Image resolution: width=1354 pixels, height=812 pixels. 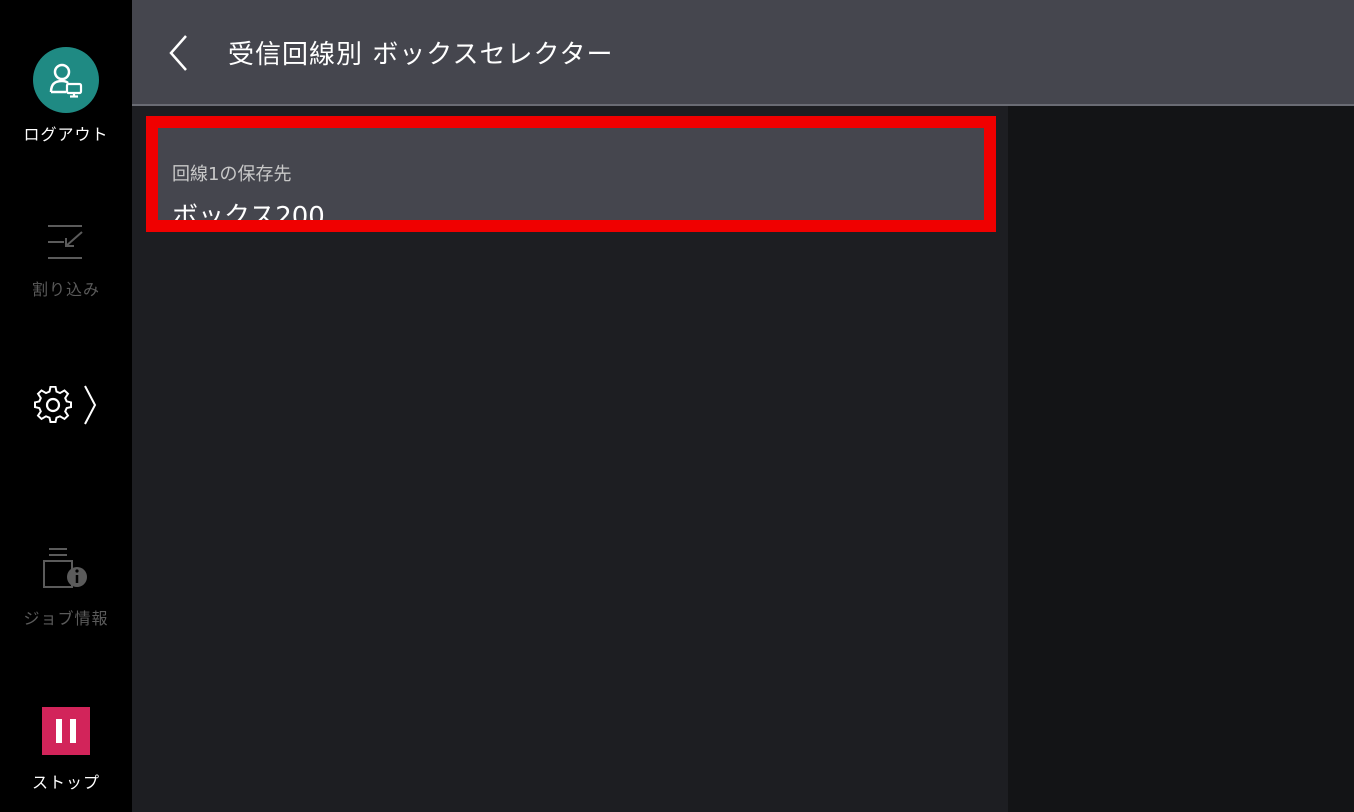 I want to click on job-info-button: ジョブ情報, so click(x=66, y=587).